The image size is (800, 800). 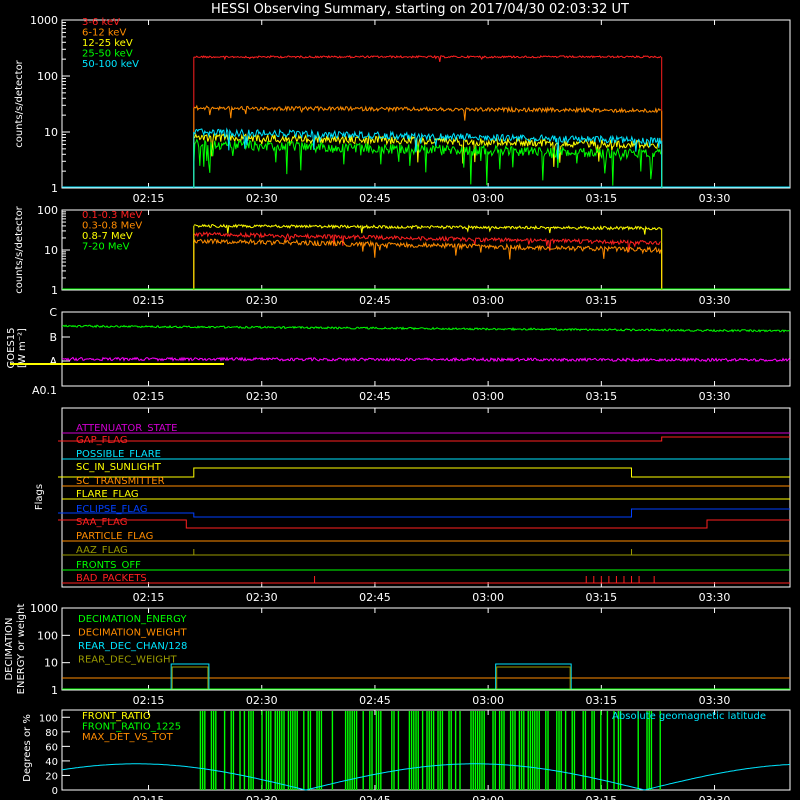 I want to click on y-tick-label: 20, so click(x=51, y=776).